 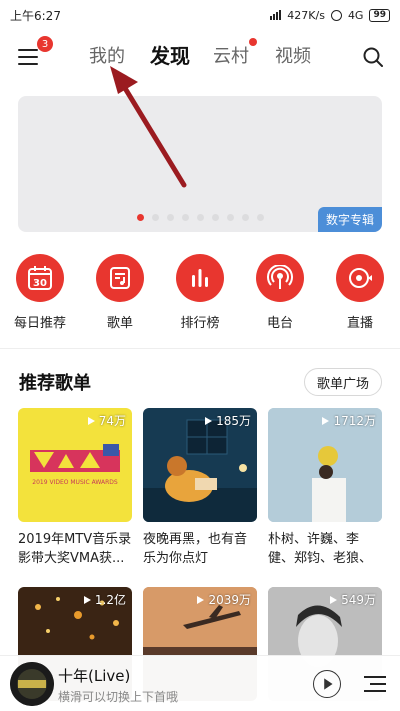 I want to click on play-count: 2039万, so click(x=224, y=599).